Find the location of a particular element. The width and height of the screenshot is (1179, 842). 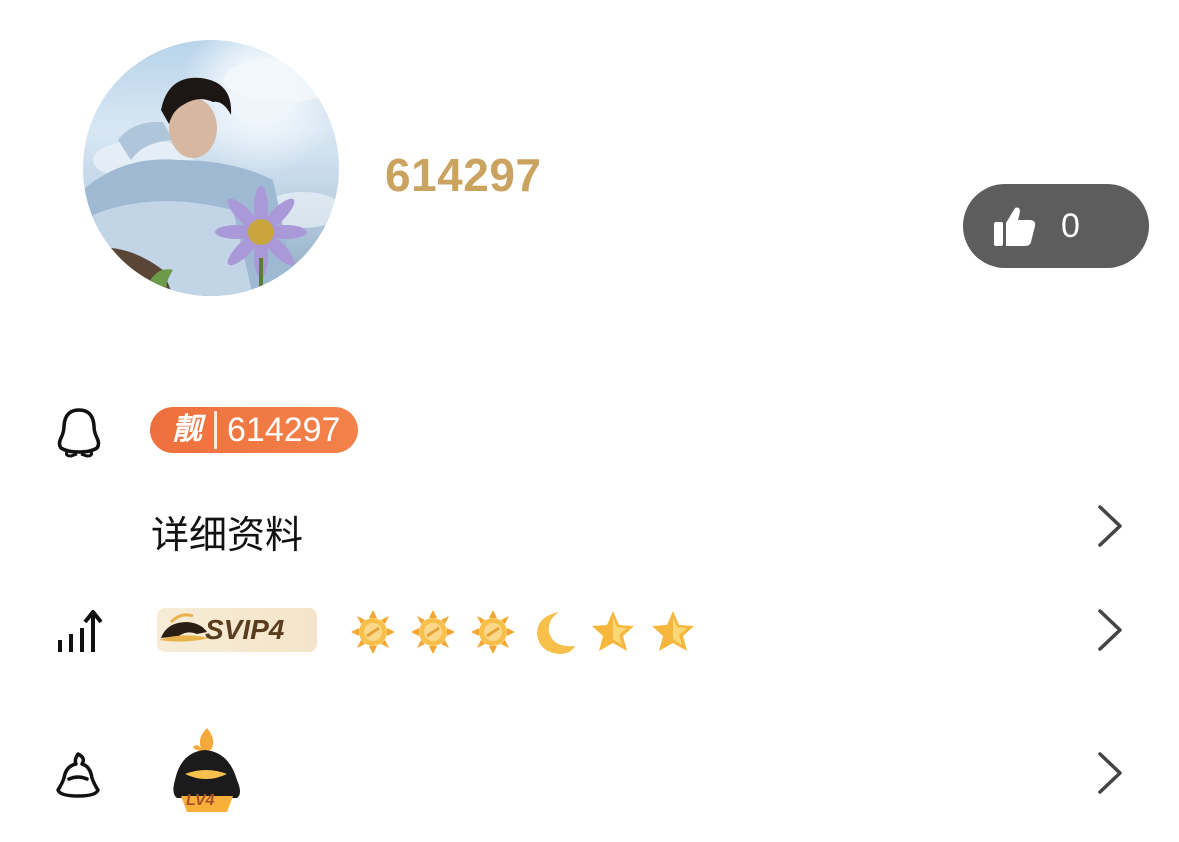

svip-badge: SVIP4 is located at coordinates (237, 630).